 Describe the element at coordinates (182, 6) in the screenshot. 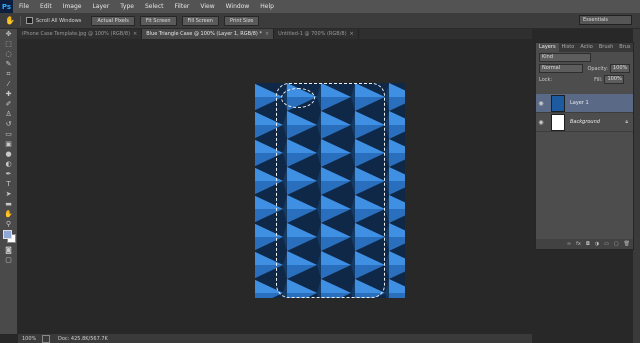

I see `menu-filter: Filter` at that location.